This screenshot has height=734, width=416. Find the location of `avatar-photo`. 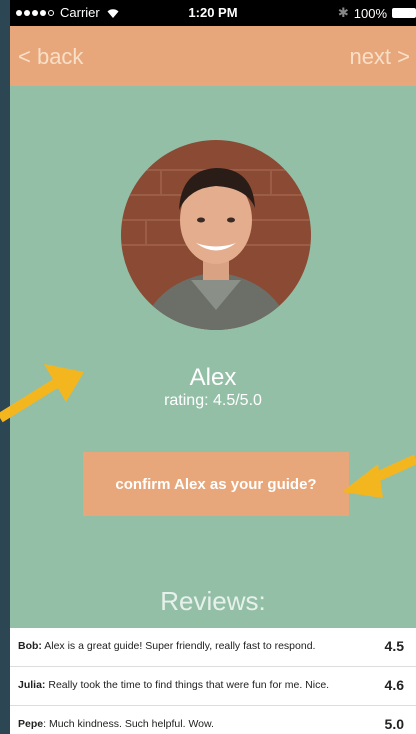

avatar-photo is located at coordinates (216, 235).